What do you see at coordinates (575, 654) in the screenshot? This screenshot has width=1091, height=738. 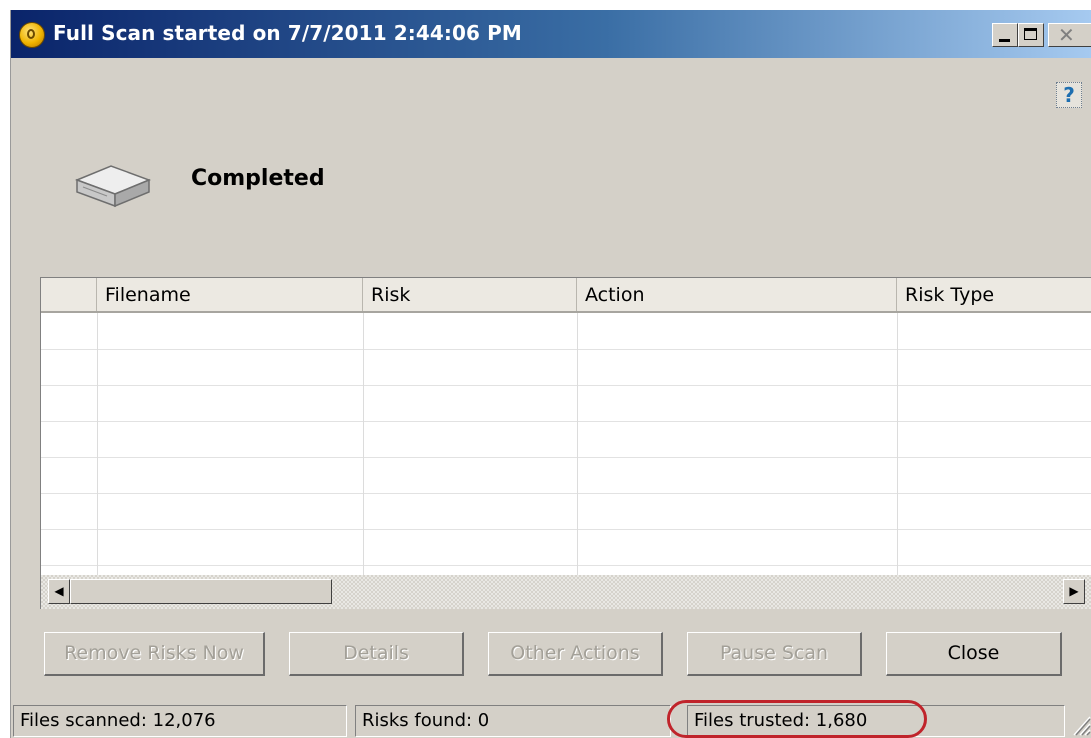 I see `other-actions-button: Other Actions` at bounding box center [575, 654].